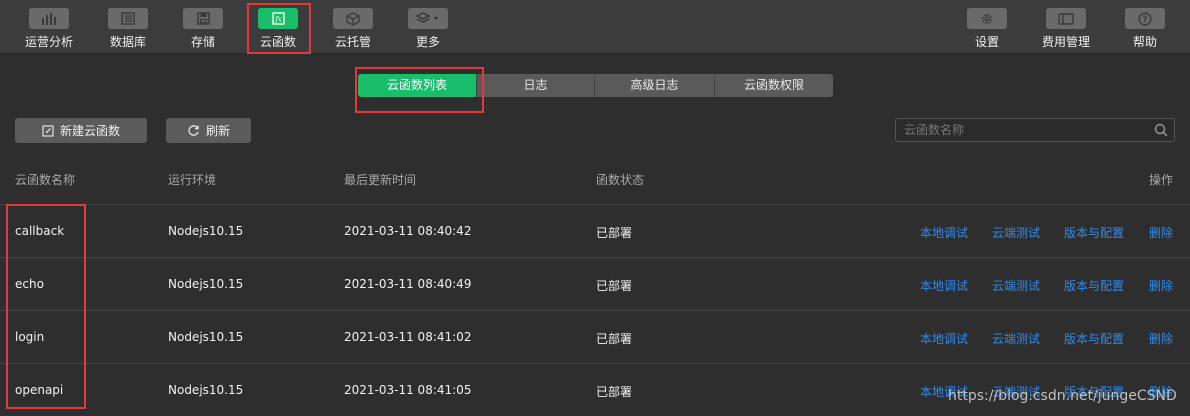  Describe the element at coordinates (408, 390) in the screenshot. I see `updated-cell: 2021-03-11 08:41:05` at that location.